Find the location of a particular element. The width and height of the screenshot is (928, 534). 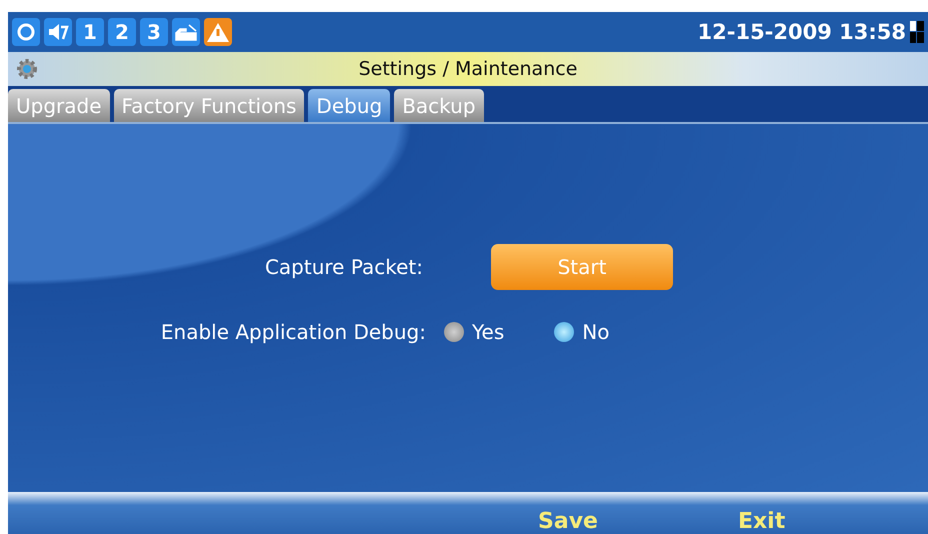

start-button: Start is located at coordinates (582, 267).